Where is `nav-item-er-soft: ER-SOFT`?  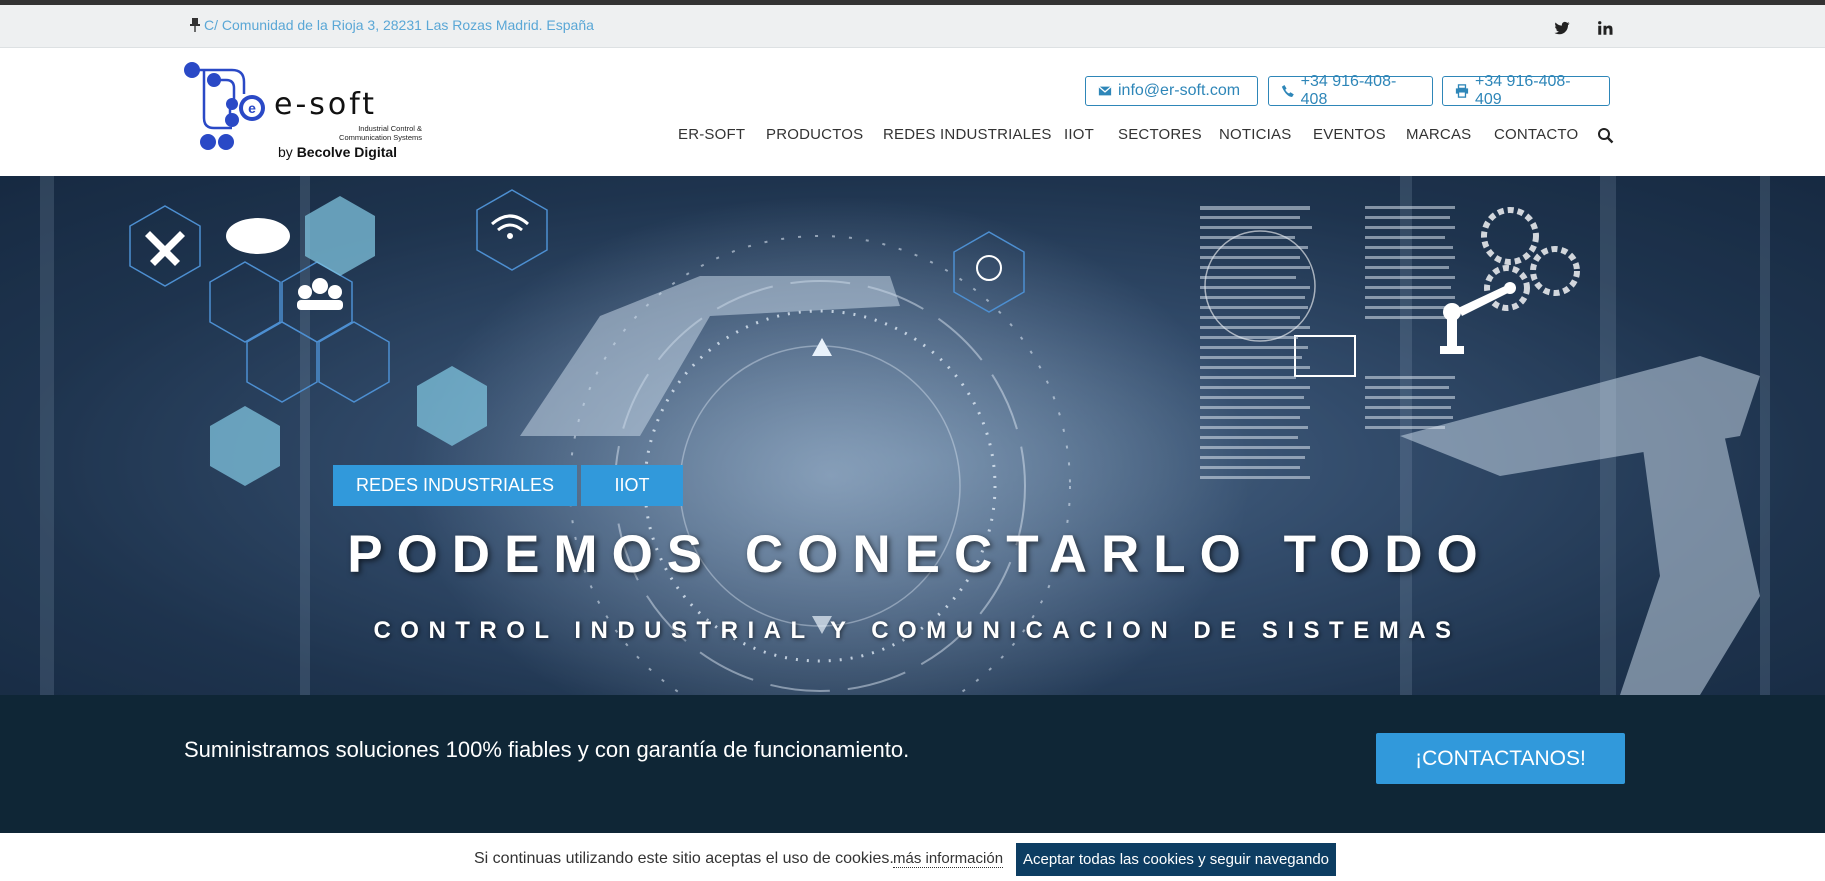 nav-item-er-soft: ER-SOFT is located at coordinates (711, 134).